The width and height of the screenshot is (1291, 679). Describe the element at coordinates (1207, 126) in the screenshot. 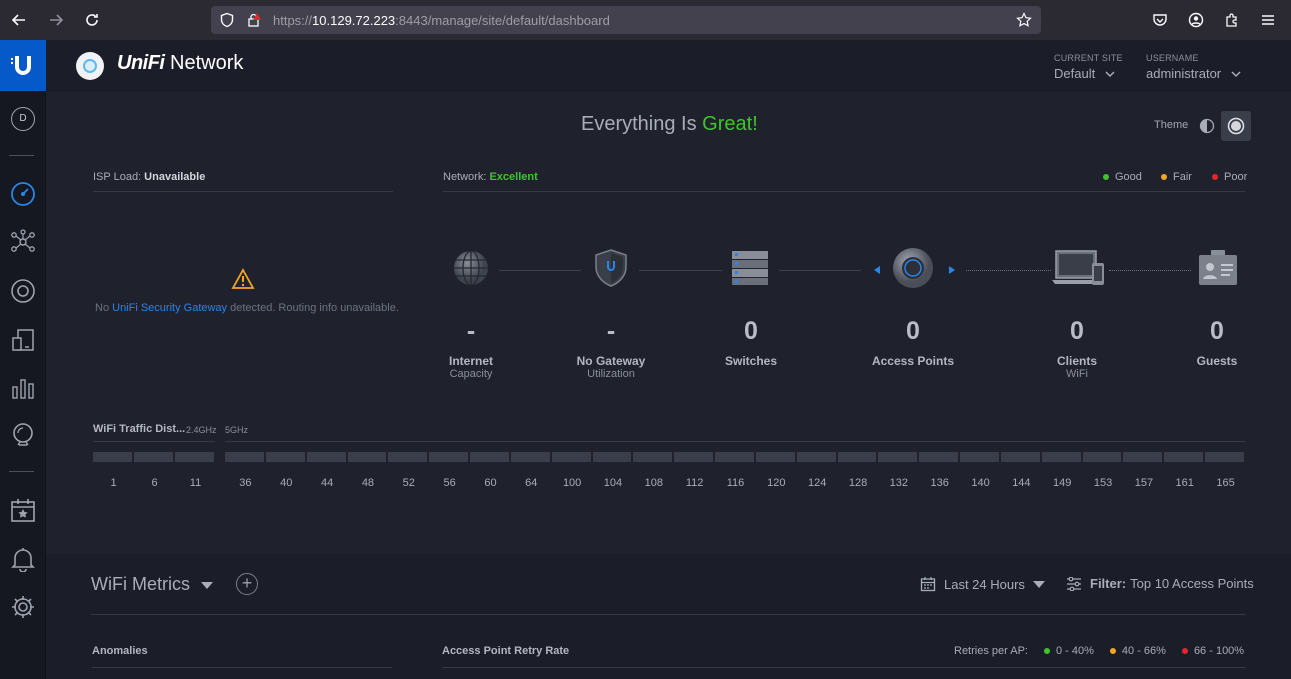

I see `theme-auto-button` at that location.